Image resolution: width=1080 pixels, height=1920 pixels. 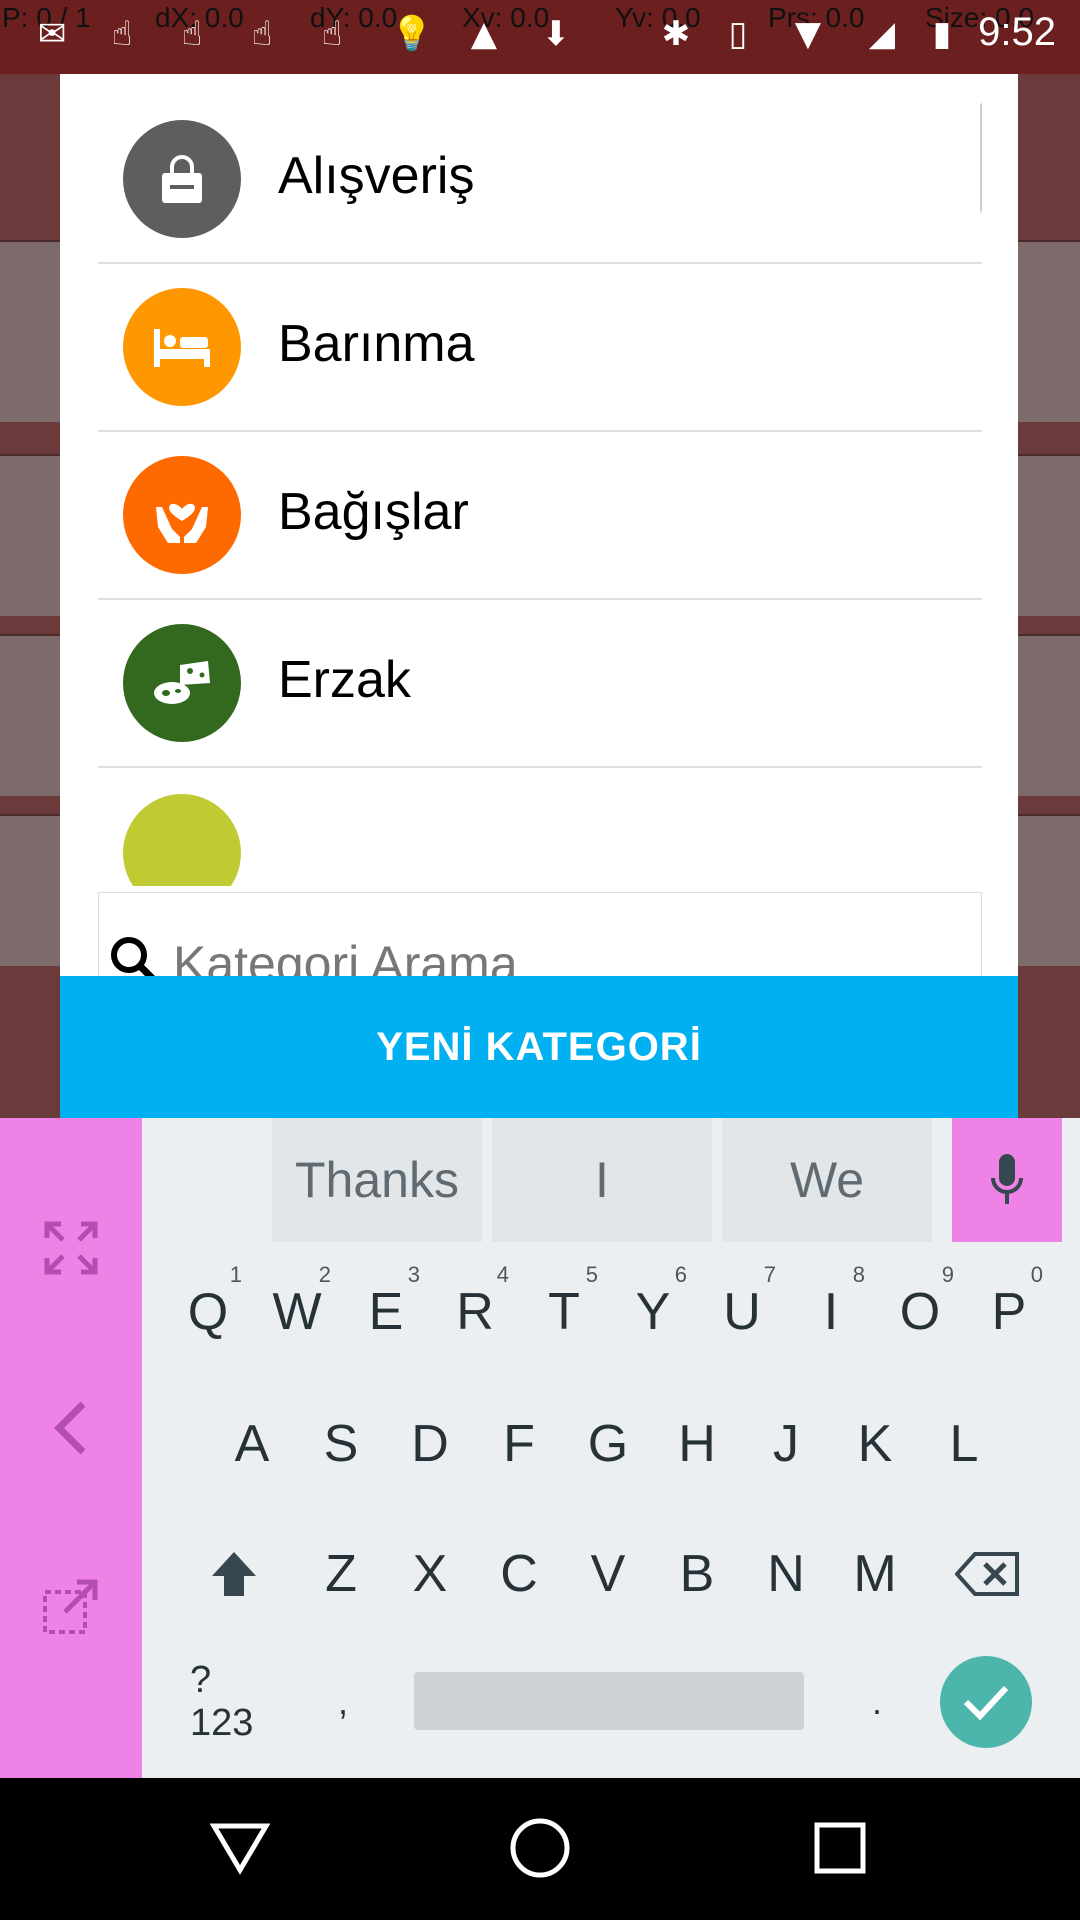 What do you see at coordinates (71, 1428) in the screenshot?
I see `chevron-left-icon` at bounding box center [71, 1428].